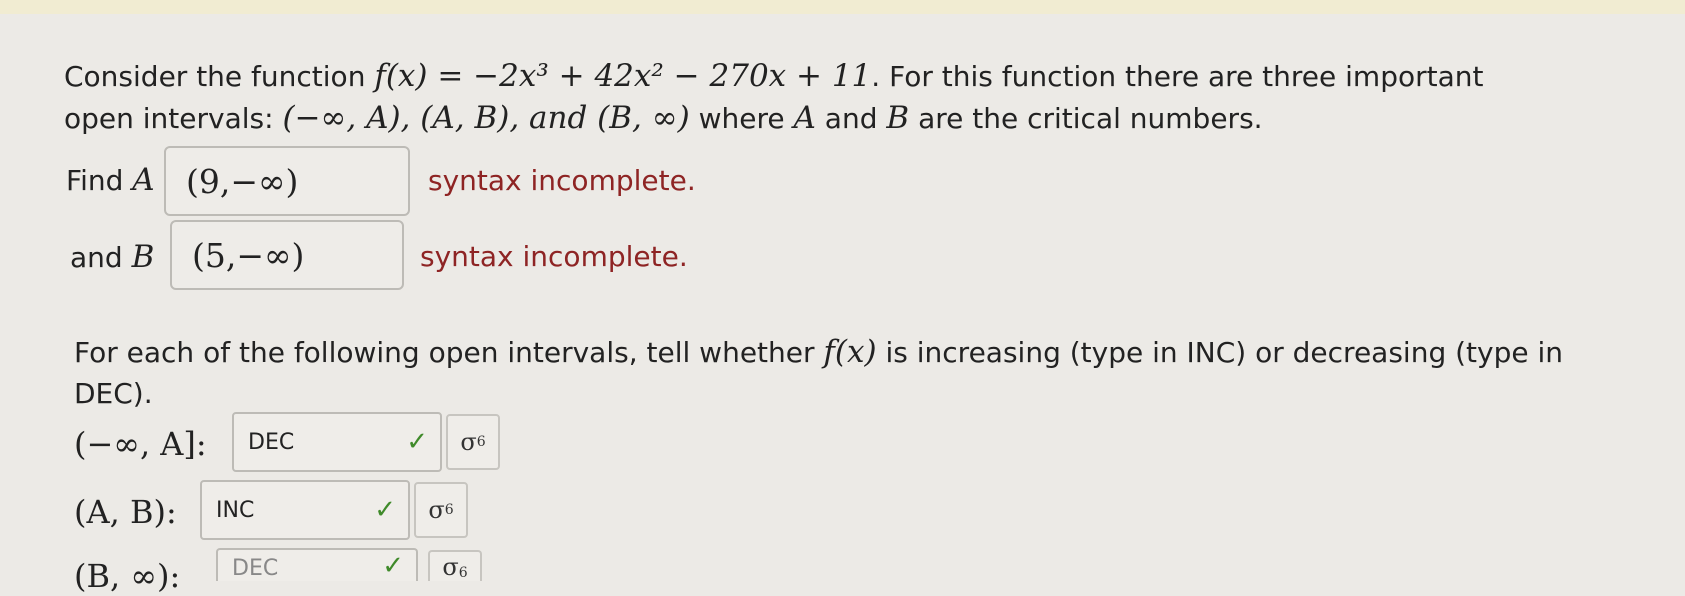 Image resolution: width=1685 pixels, height=596 pixels. Describe the element at coordinates (554, 256) in the screenshot. I see `answer-b-error: syntax incomplete.` at that location.